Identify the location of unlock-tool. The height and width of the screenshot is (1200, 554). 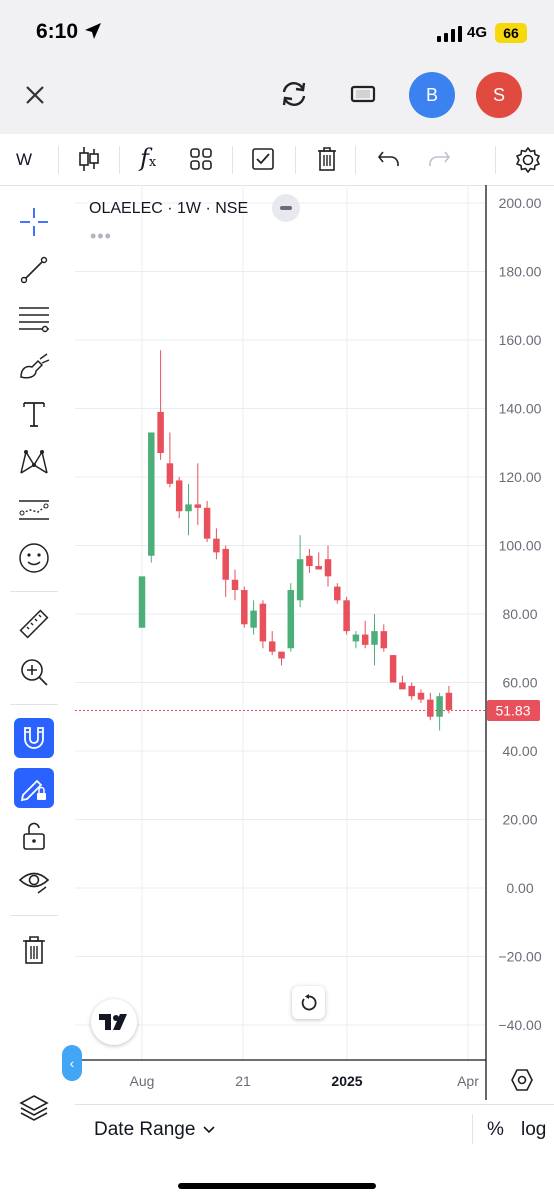
(34, 836).